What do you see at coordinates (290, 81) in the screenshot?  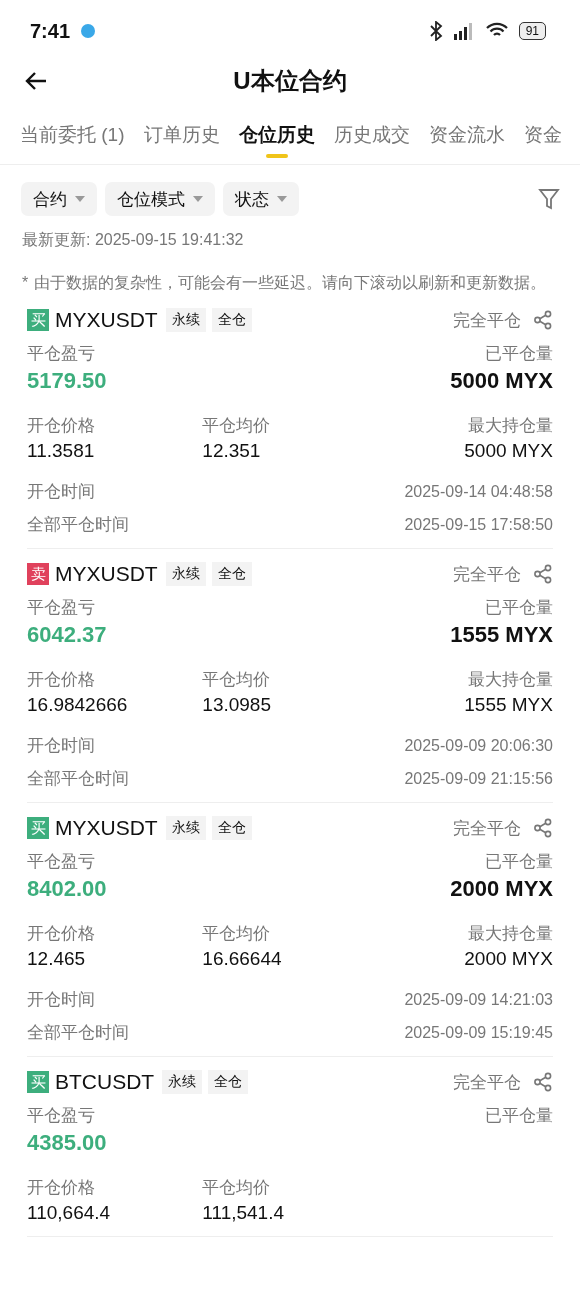 I see `page-title: U本位合约` at bounding box center [290, 81].